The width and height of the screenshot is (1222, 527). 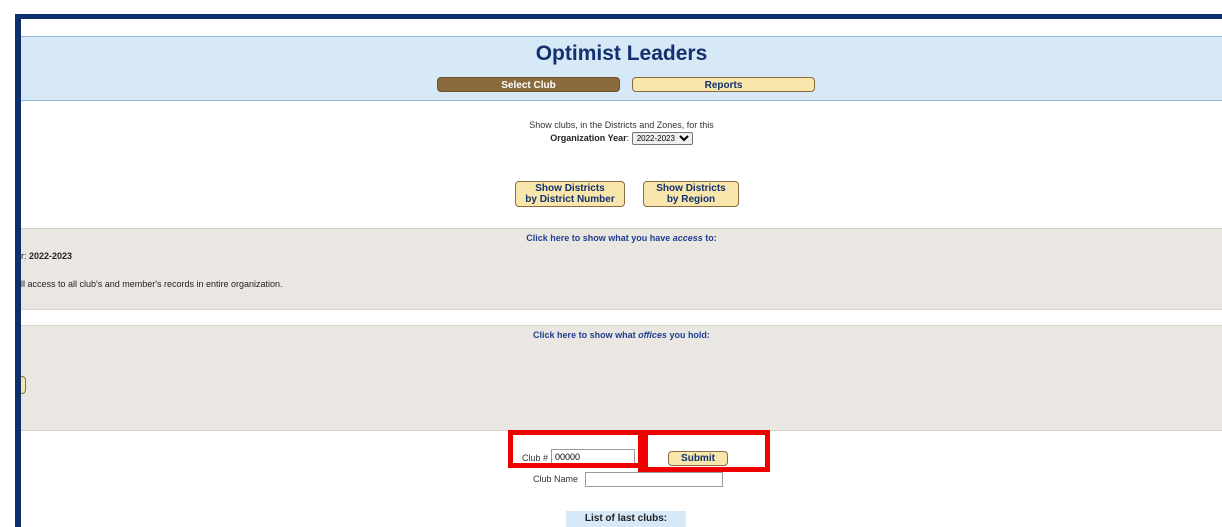 I want to click on show-districts-by-number-button: Show Districts by District Number, so click(x=570, y=194).